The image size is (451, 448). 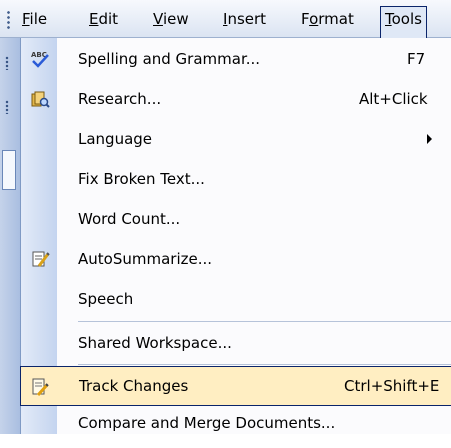 I want to click on autosummarize-icon, so click(x=41, y=259).